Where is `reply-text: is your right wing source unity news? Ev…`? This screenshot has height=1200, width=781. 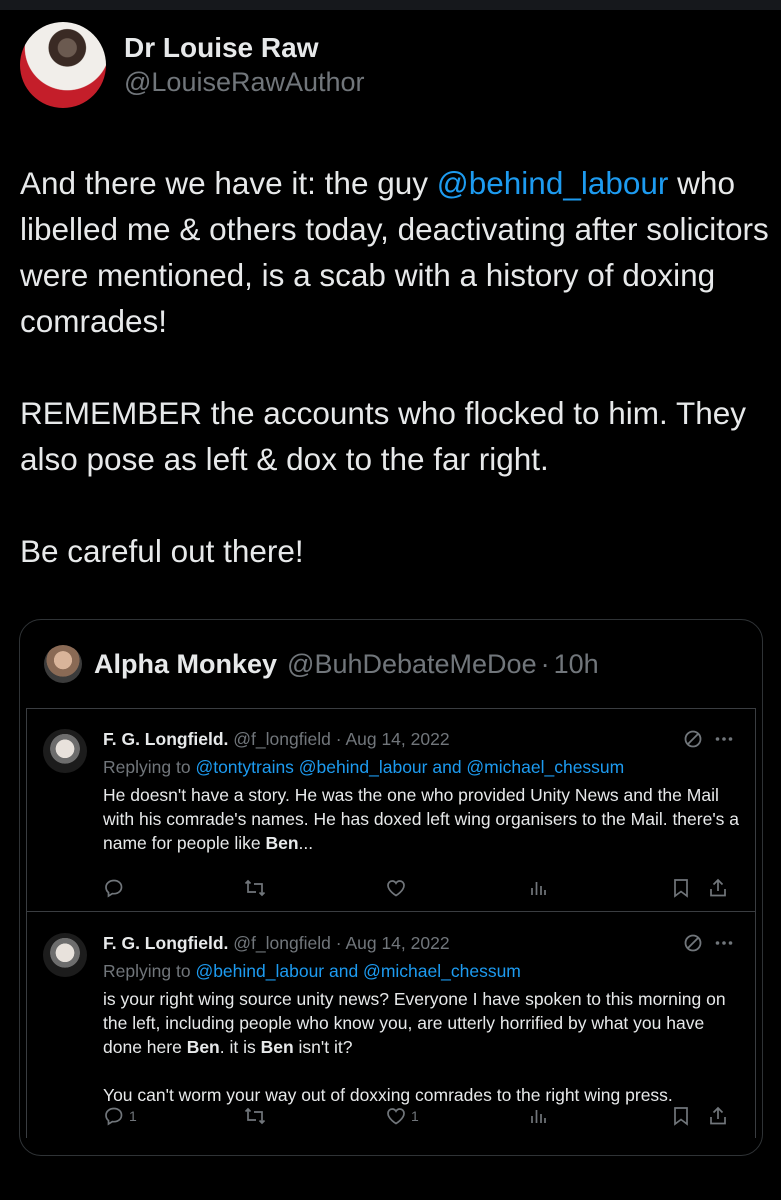 reply-text: is your right wing source unity news? Ev… is located at coordinates (423, 1047).